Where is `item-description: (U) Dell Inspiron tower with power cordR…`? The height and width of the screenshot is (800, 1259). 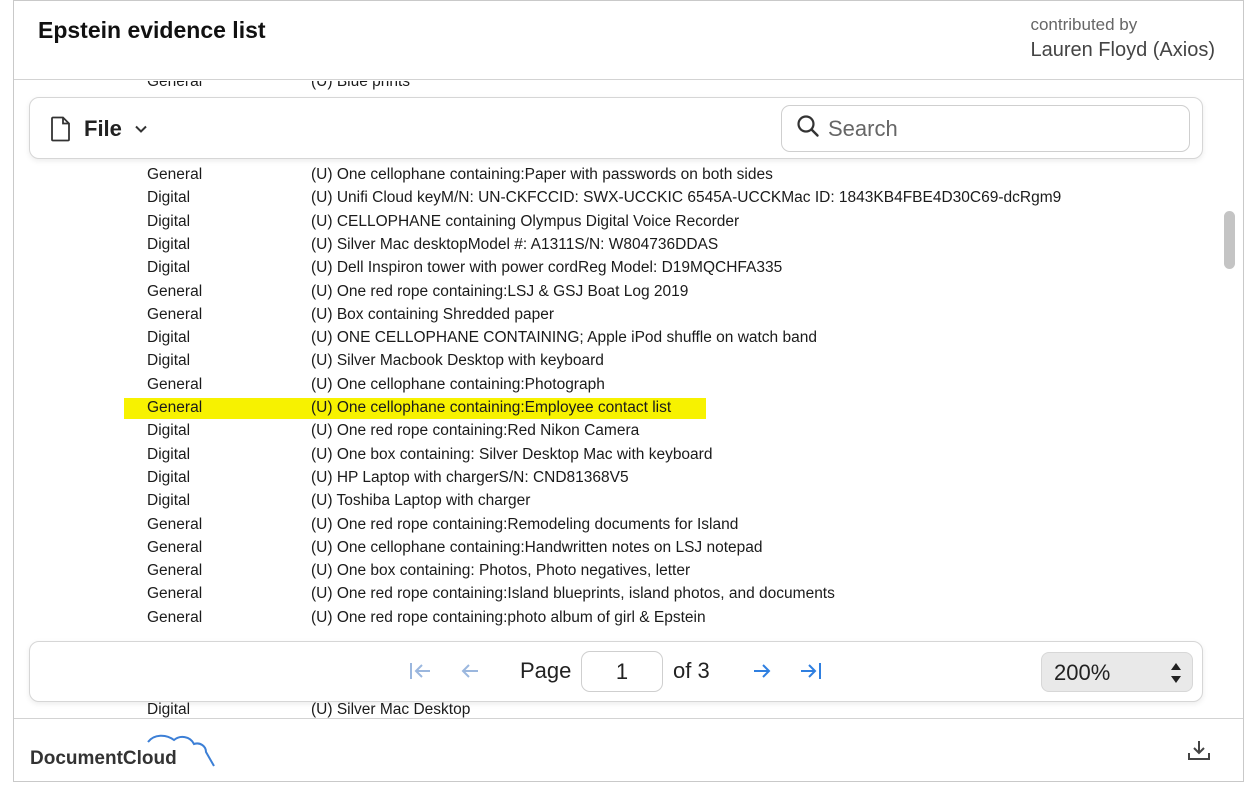
item-description: (U) Dell Inspiron tower with power cordR… is located at coordinates (547, 268).